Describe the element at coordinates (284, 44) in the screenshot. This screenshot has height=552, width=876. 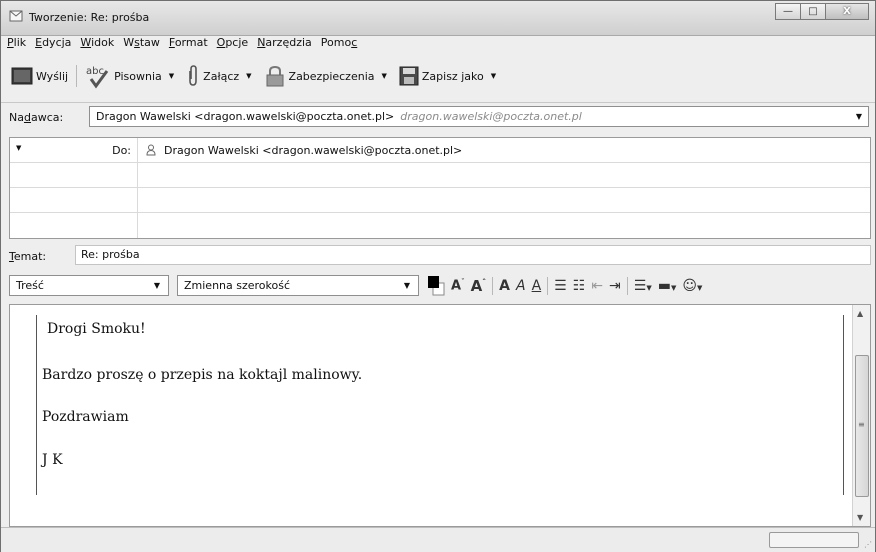
I see `menu-narzedzia: Narzędzia` at that location.